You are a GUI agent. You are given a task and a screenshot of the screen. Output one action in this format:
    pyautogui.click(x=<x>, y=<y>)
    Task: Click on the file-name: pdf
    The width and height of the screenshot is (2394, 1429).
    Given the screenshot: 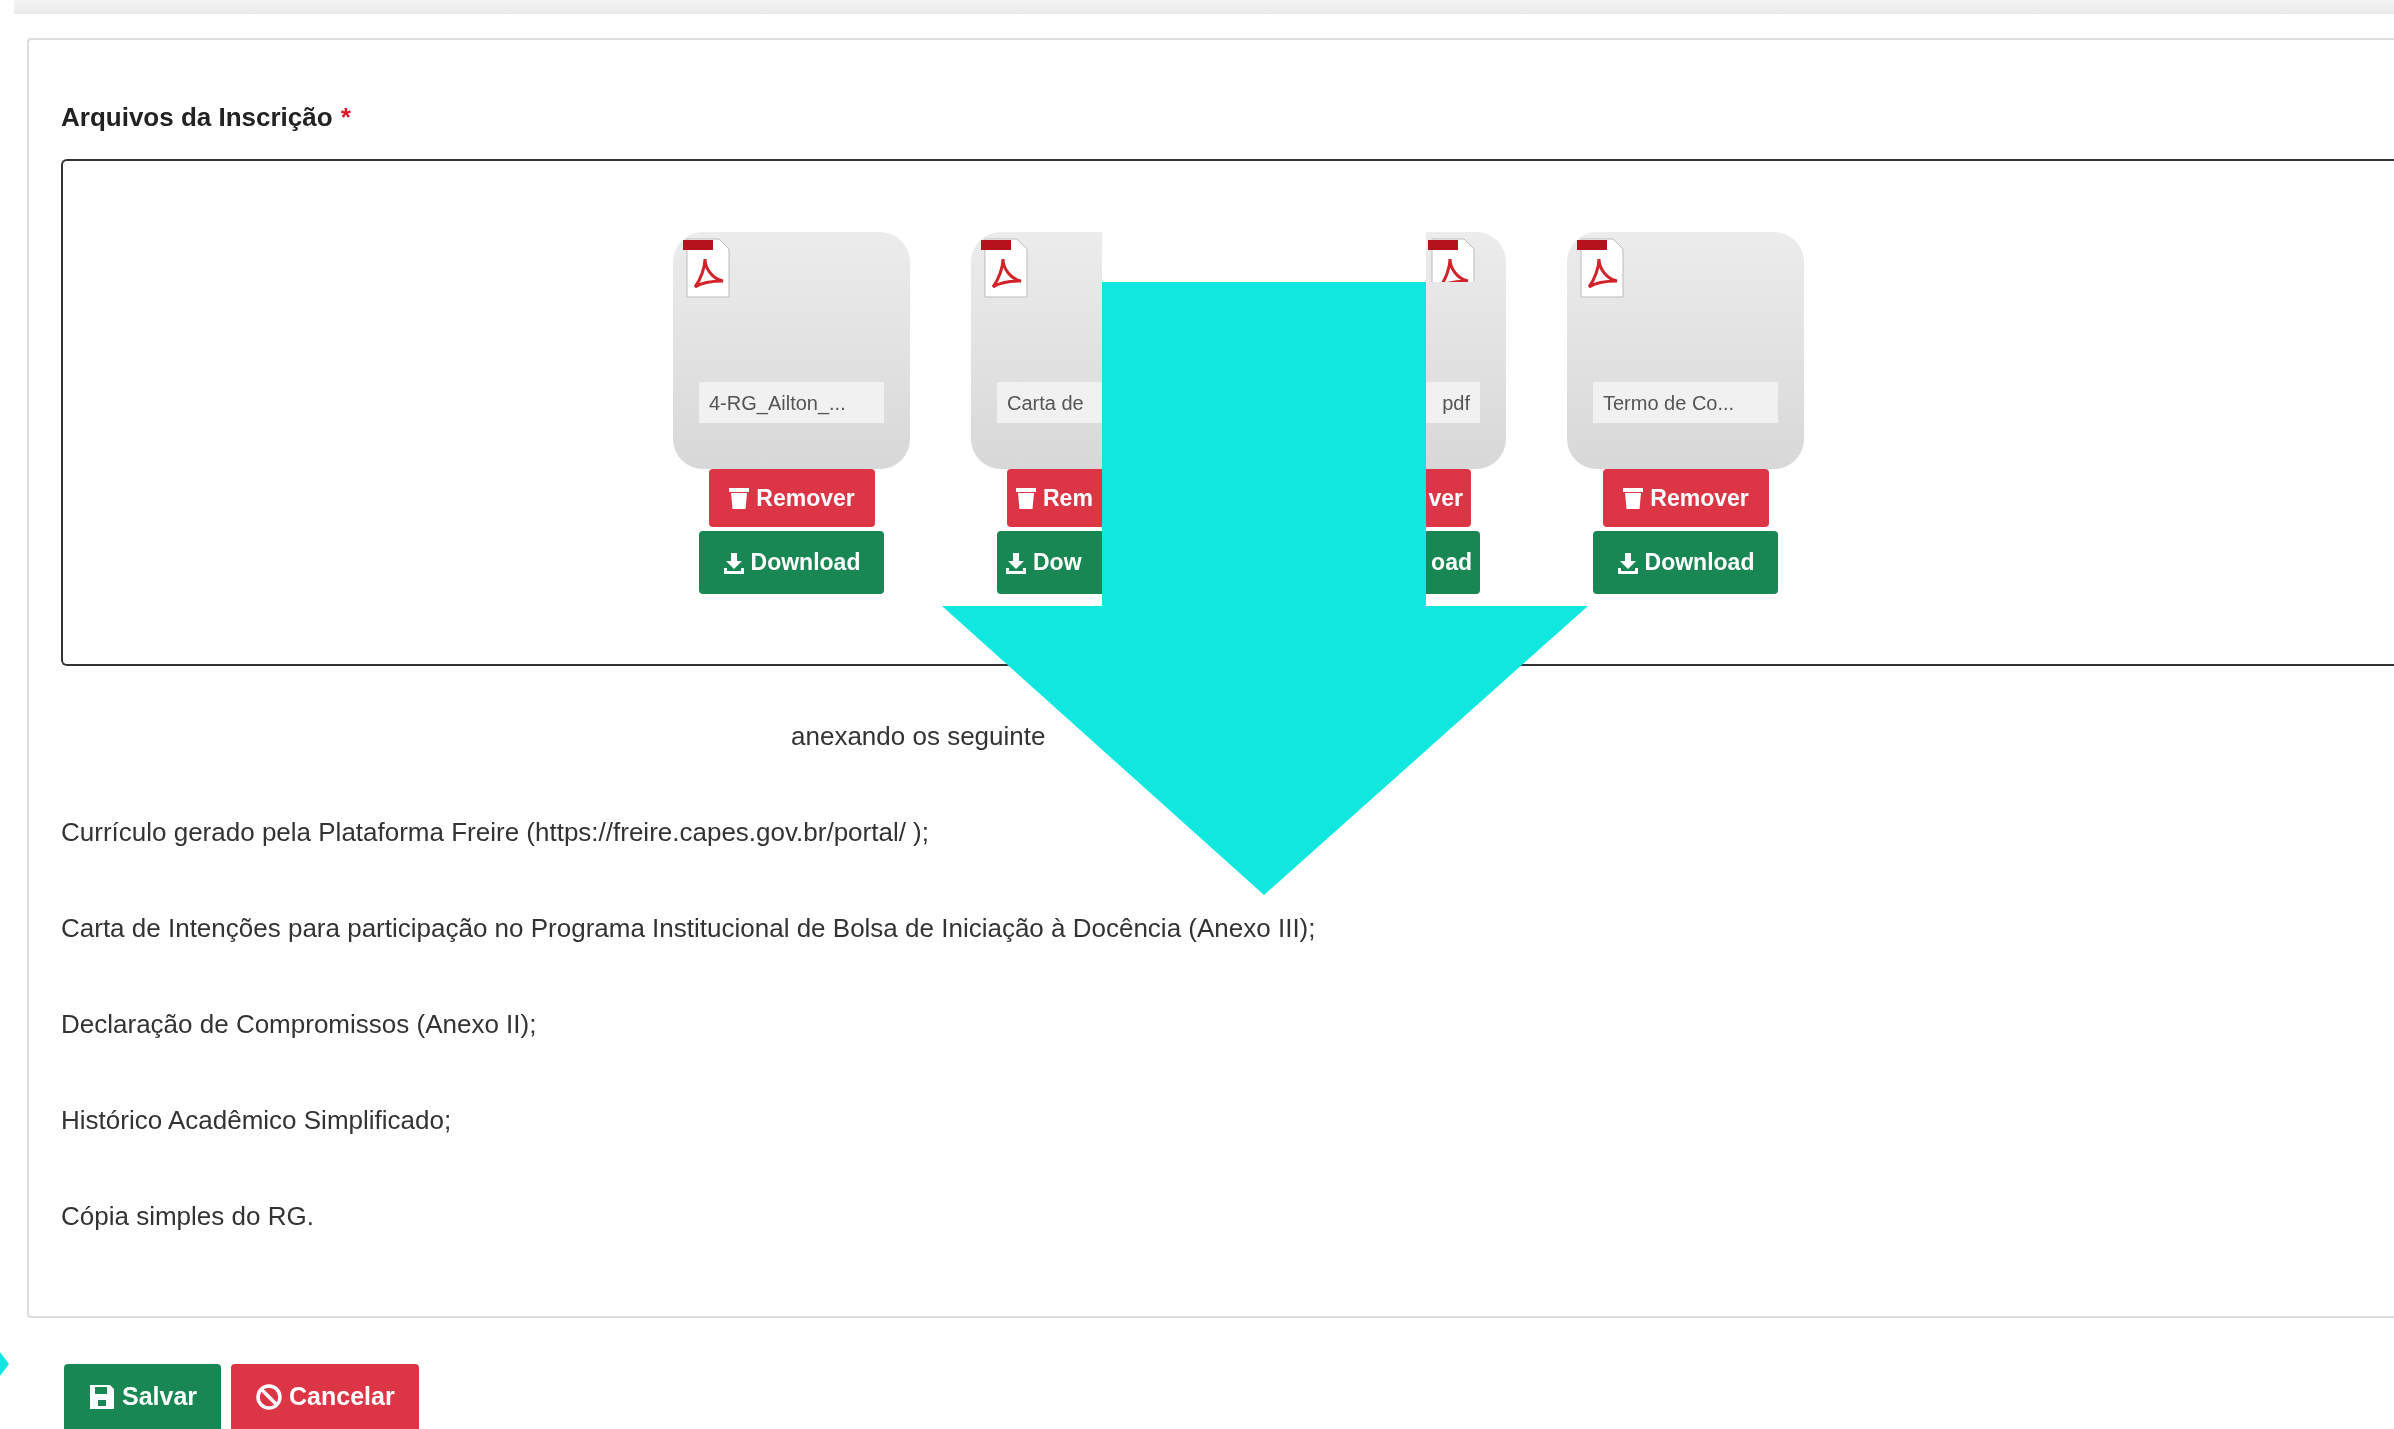 What is the action you would take?
    pyautogui.click(x=1453, y=402)
    